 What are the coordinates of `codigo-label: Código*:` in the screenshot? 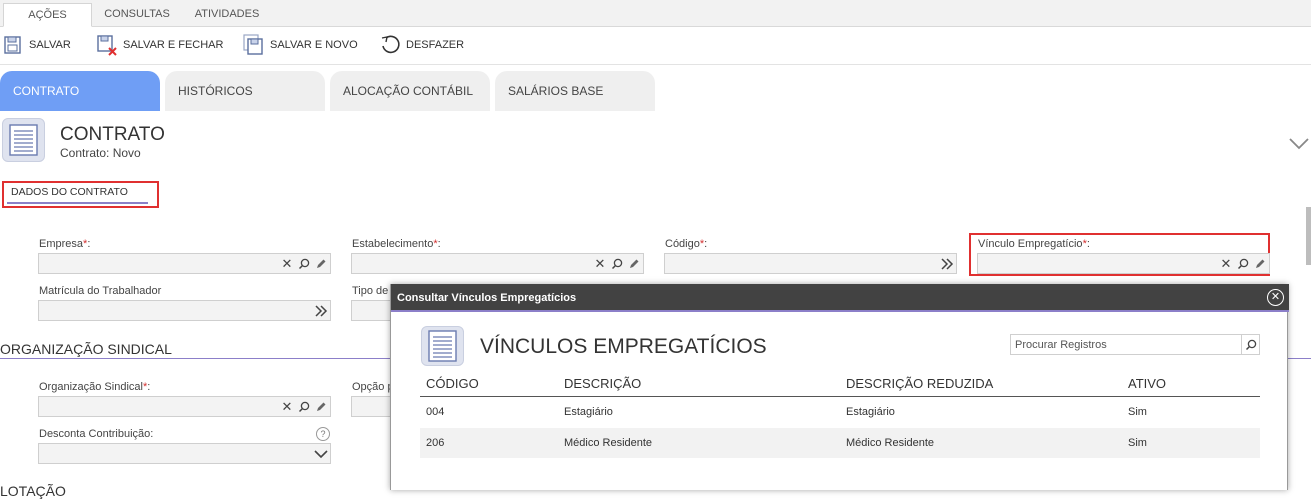 It's located at (686, 244).